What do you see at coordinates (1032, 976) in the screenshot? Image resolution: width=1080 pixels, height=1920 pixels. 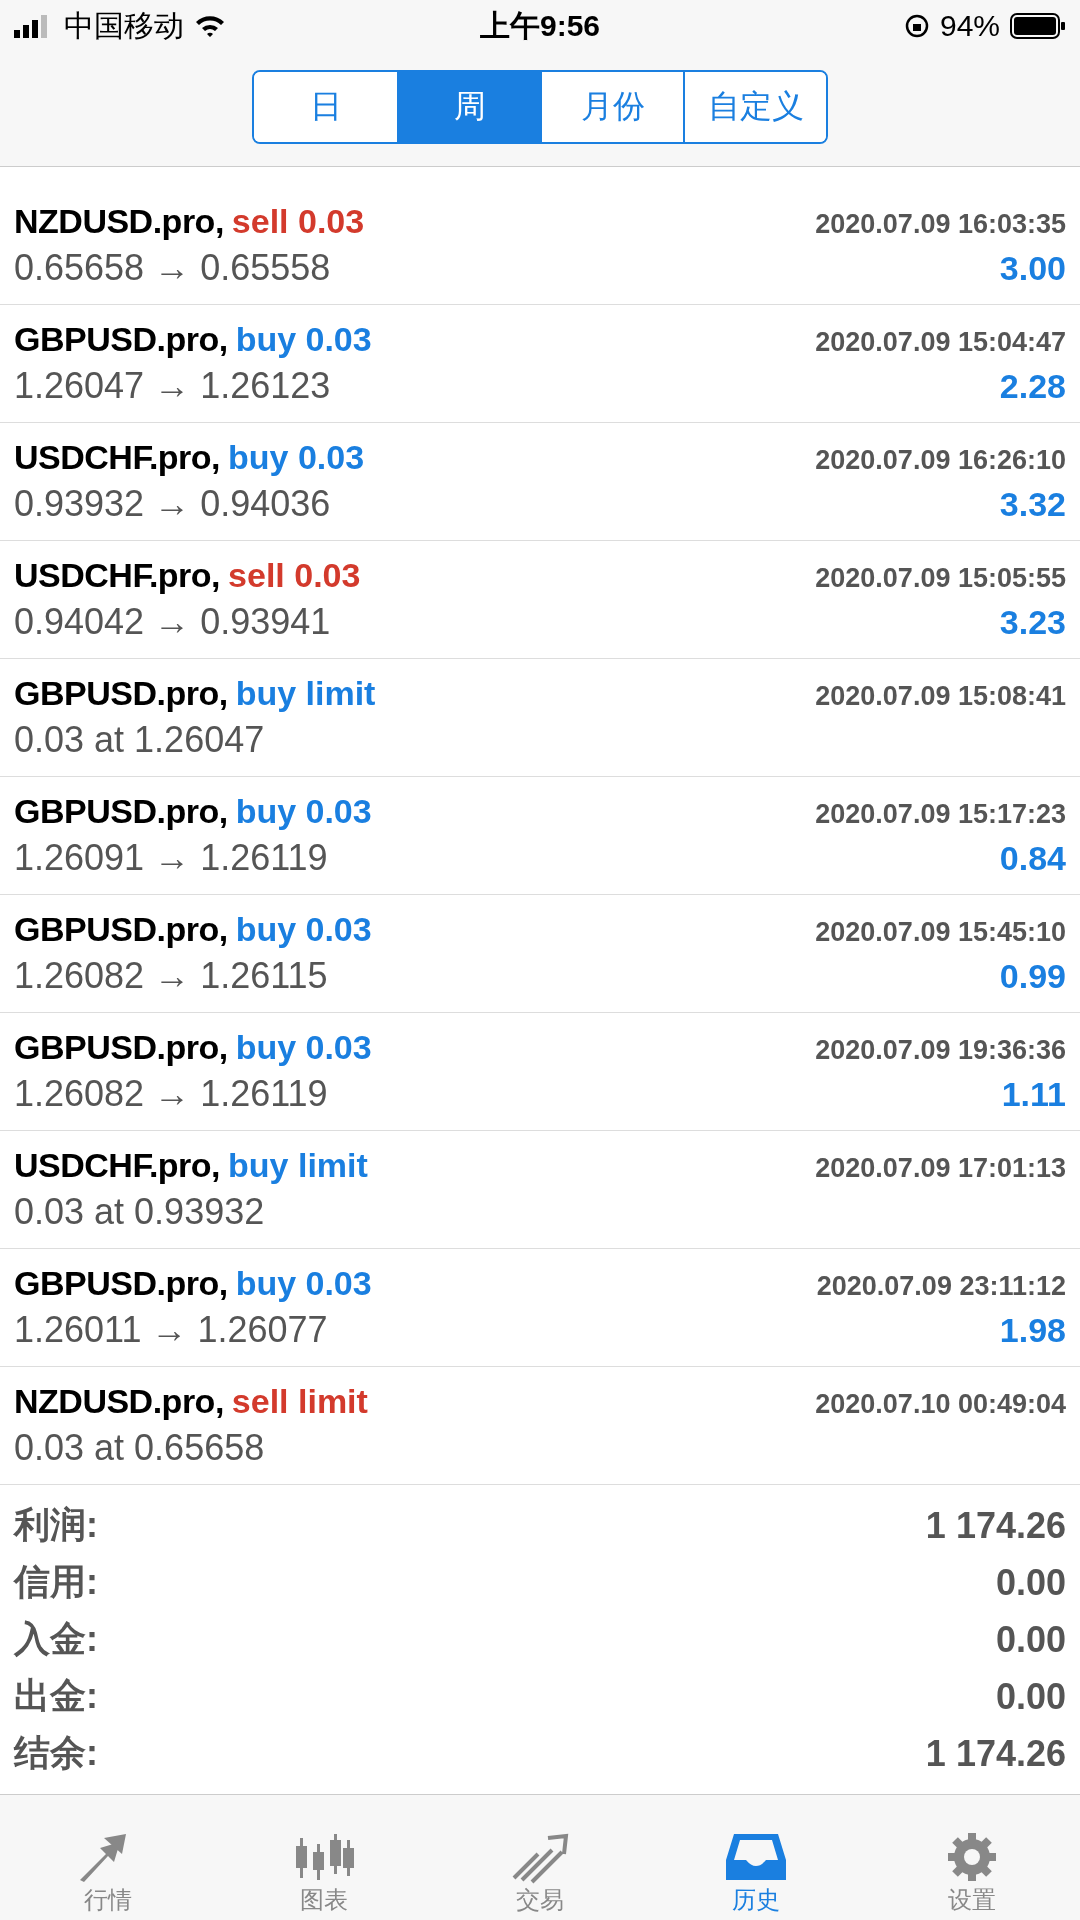 I see `deal-profit: 0.99` at bounding box center [1032, 976].